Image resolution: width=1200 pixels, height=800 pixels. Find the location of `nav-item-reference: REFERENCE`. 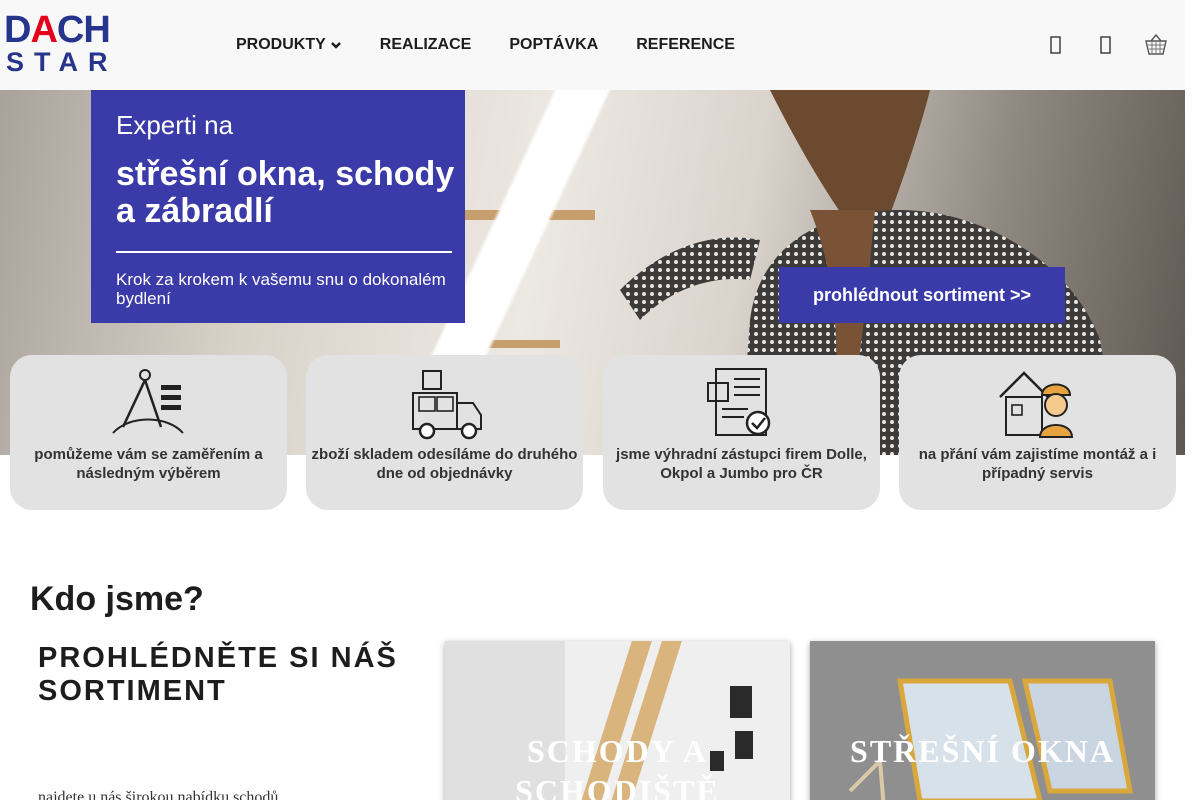

nav-item-reference: REFERENCE is located at coordinates (685, 45).